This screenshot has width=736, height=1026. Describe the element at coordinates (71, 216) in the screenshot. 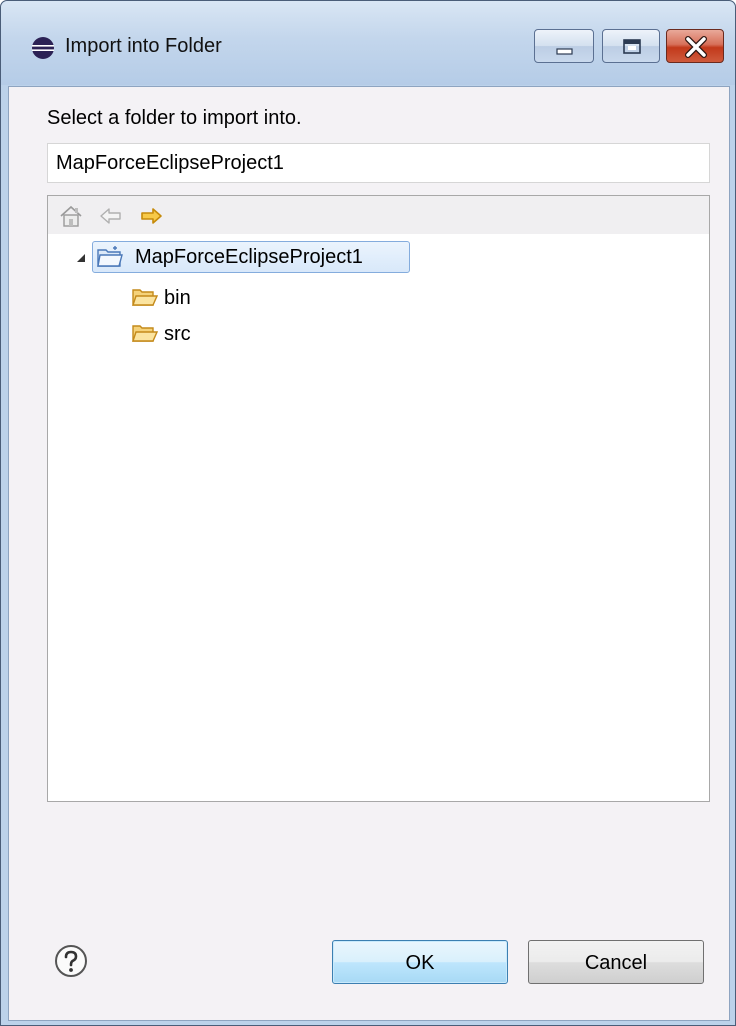

I see `home-icon` at that location.